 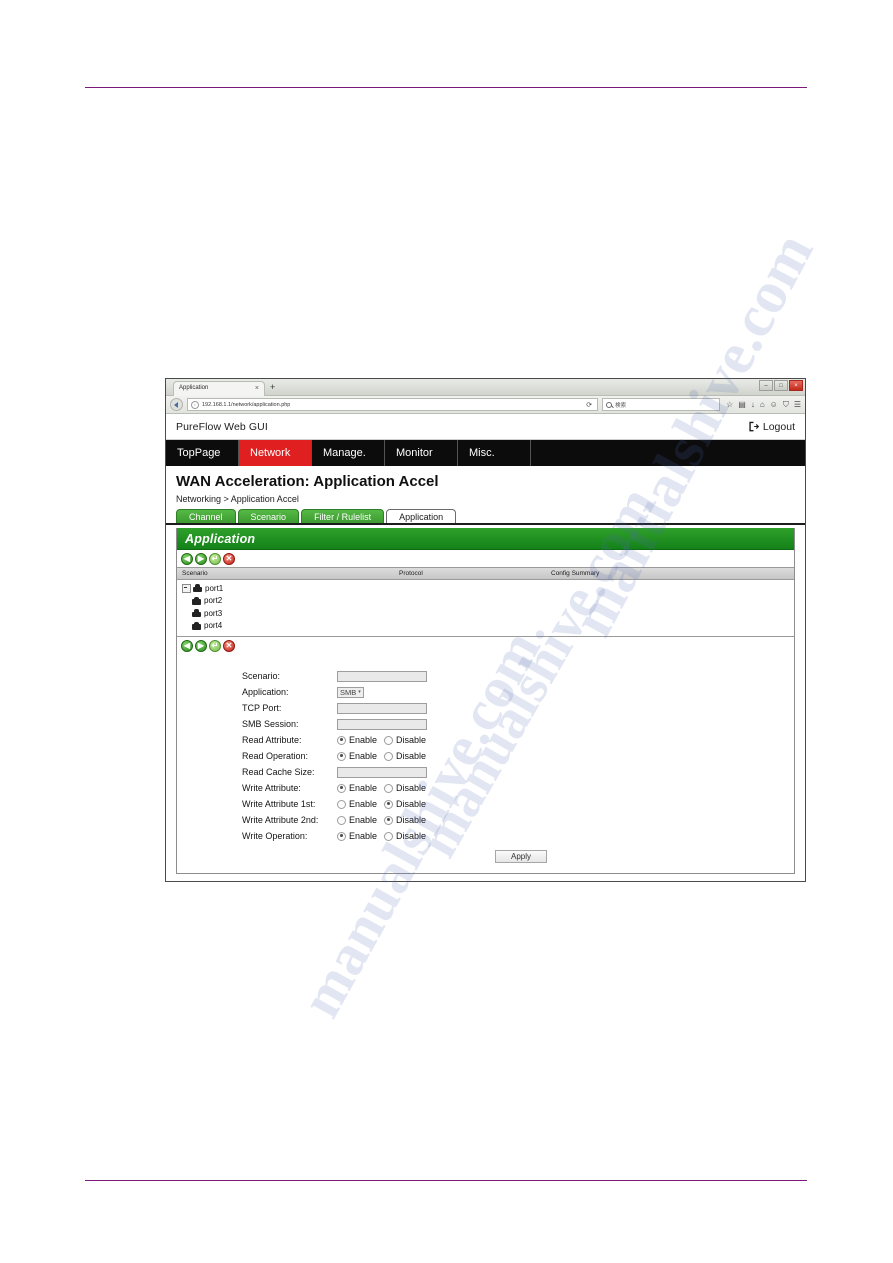 I want to click on site-info-icon: i, so click(x=195, y=404).